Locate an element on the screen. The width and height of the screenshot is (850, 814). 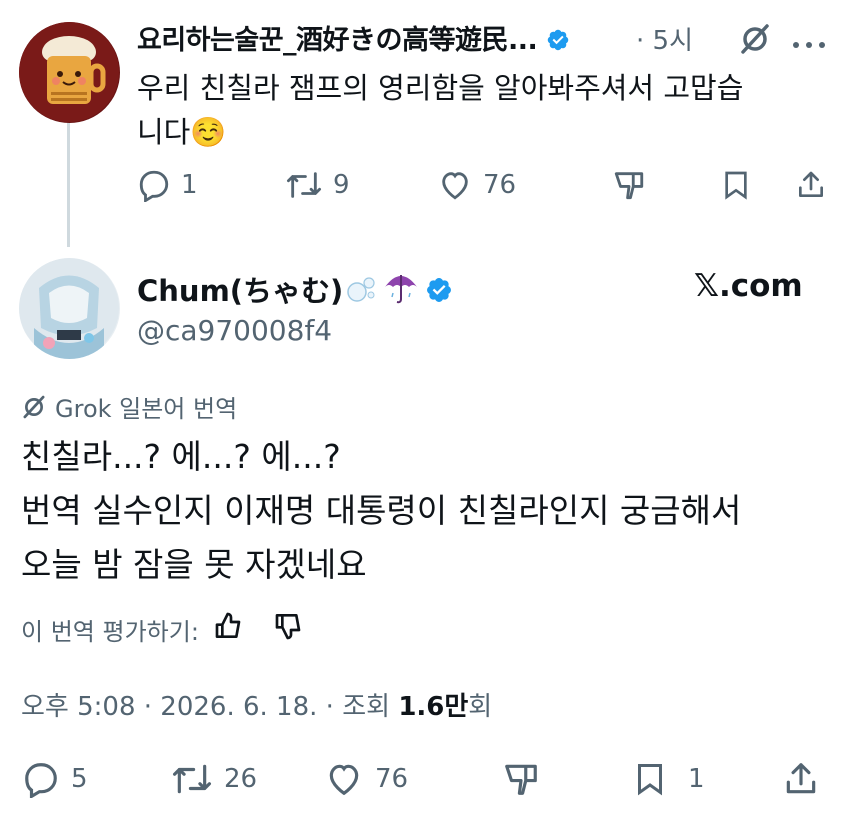
bookmark-count: 1 is located at coordinates (696, 779).